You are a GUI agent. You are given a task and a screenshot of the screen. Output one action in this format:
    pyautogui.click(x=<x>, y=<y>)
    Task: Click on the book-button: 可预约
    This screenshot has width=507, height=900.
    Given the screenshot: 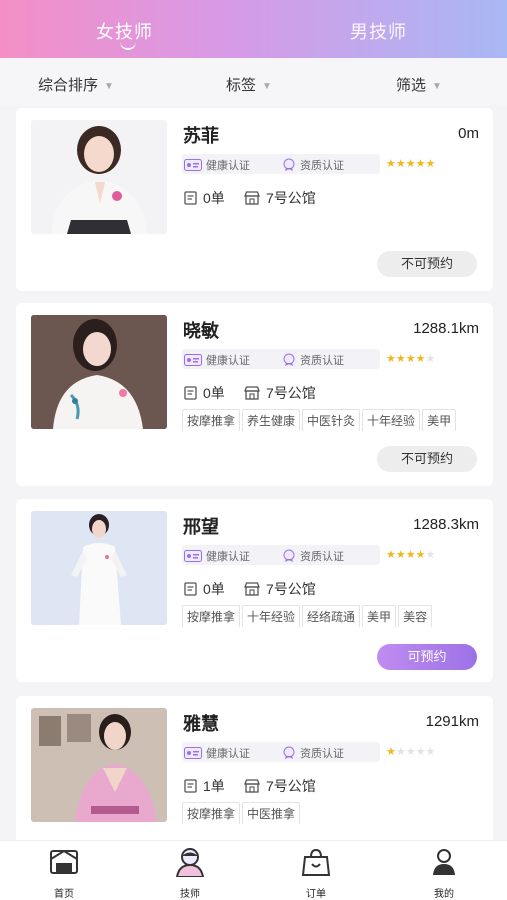 What is the action you would take?
    pyautogui.click(x=427, y=657)
    